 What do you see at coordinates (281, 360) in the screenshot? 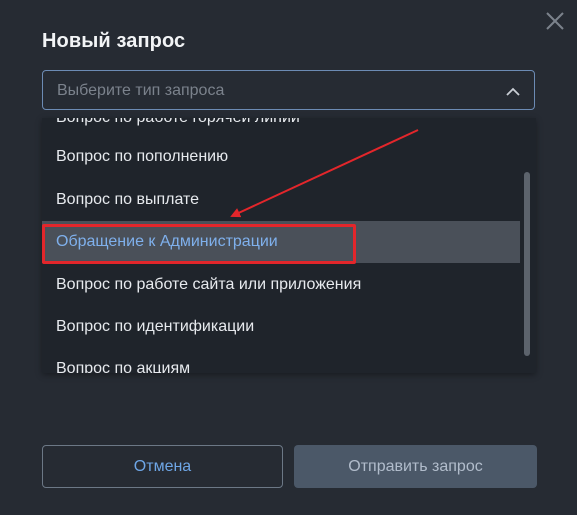
I see `option-promotions: Вопрос по акциям` at bounding box center [281, 360].